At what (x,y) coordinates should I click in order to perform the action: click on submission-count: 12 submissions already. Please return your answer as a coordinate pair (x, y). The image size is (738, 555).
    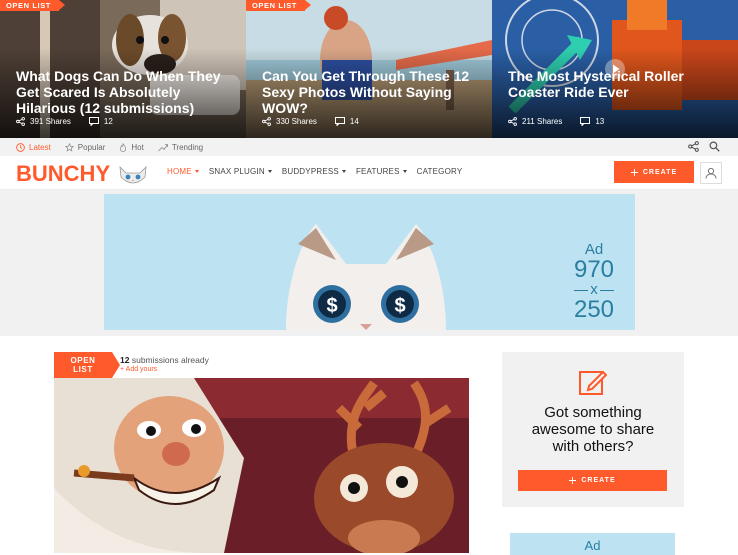
    Looking at the image, I should click on (164, 360).